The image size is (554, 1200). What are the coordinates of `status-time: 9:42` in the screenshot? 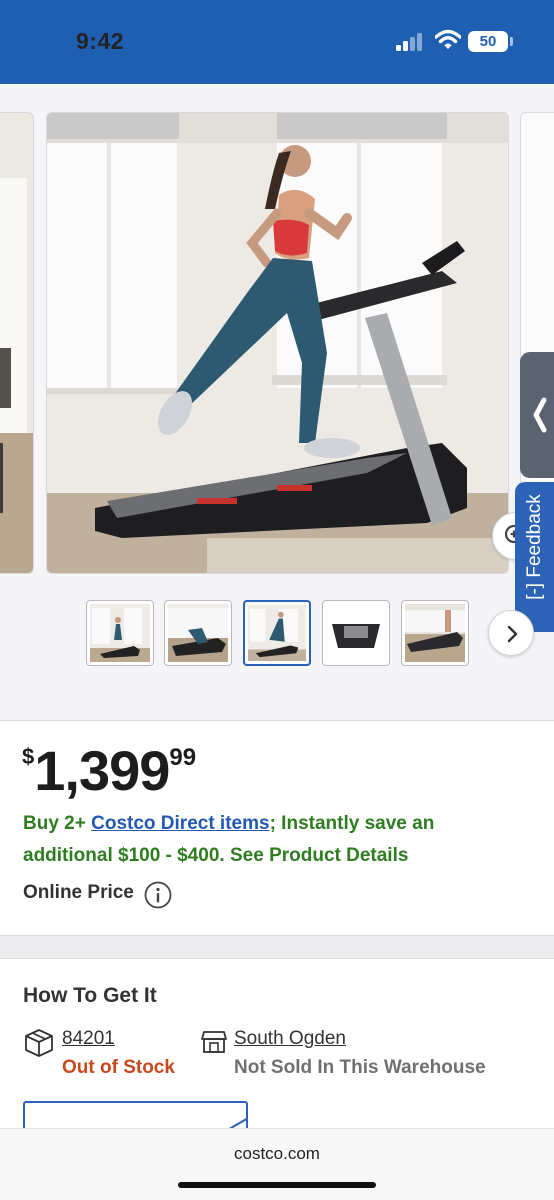 It's located at (100, 41).